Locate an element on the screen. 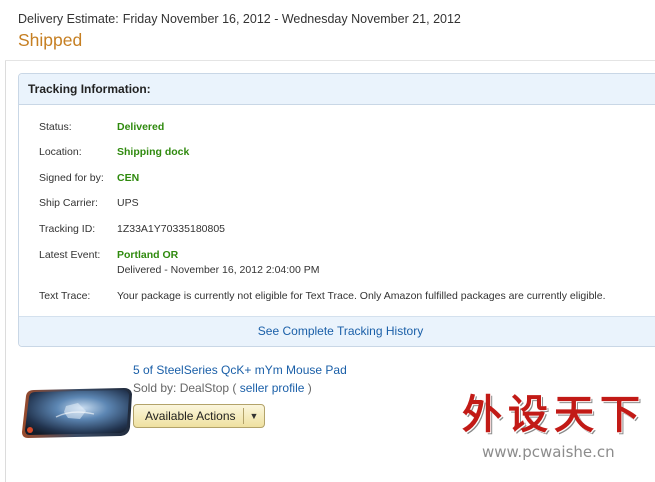 This screenshot has width=655, height=482. caret-down-icon: ▼ is located at coordinates (254, 416).